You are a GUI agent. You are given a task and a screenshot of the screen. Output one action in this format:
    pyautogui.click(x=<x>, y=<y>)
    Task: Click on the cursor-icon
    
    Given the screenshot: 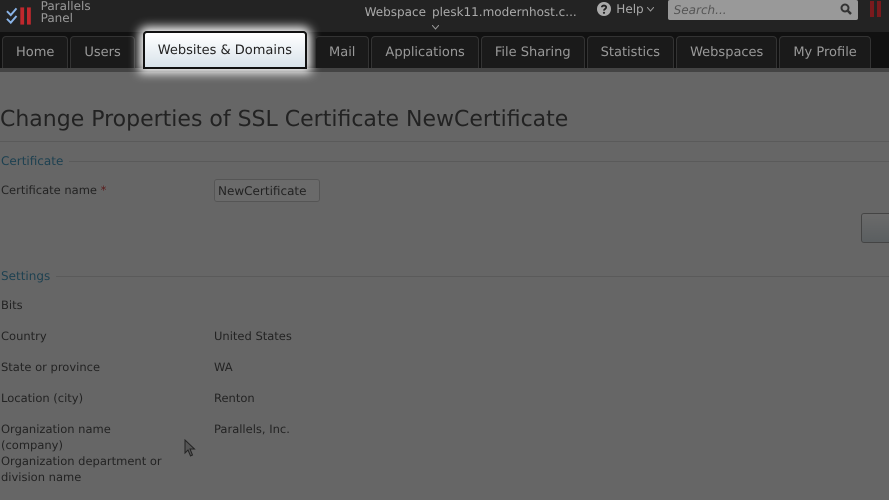 What is the action you would take?
    pyautogui.click(x=190, y=448)
    